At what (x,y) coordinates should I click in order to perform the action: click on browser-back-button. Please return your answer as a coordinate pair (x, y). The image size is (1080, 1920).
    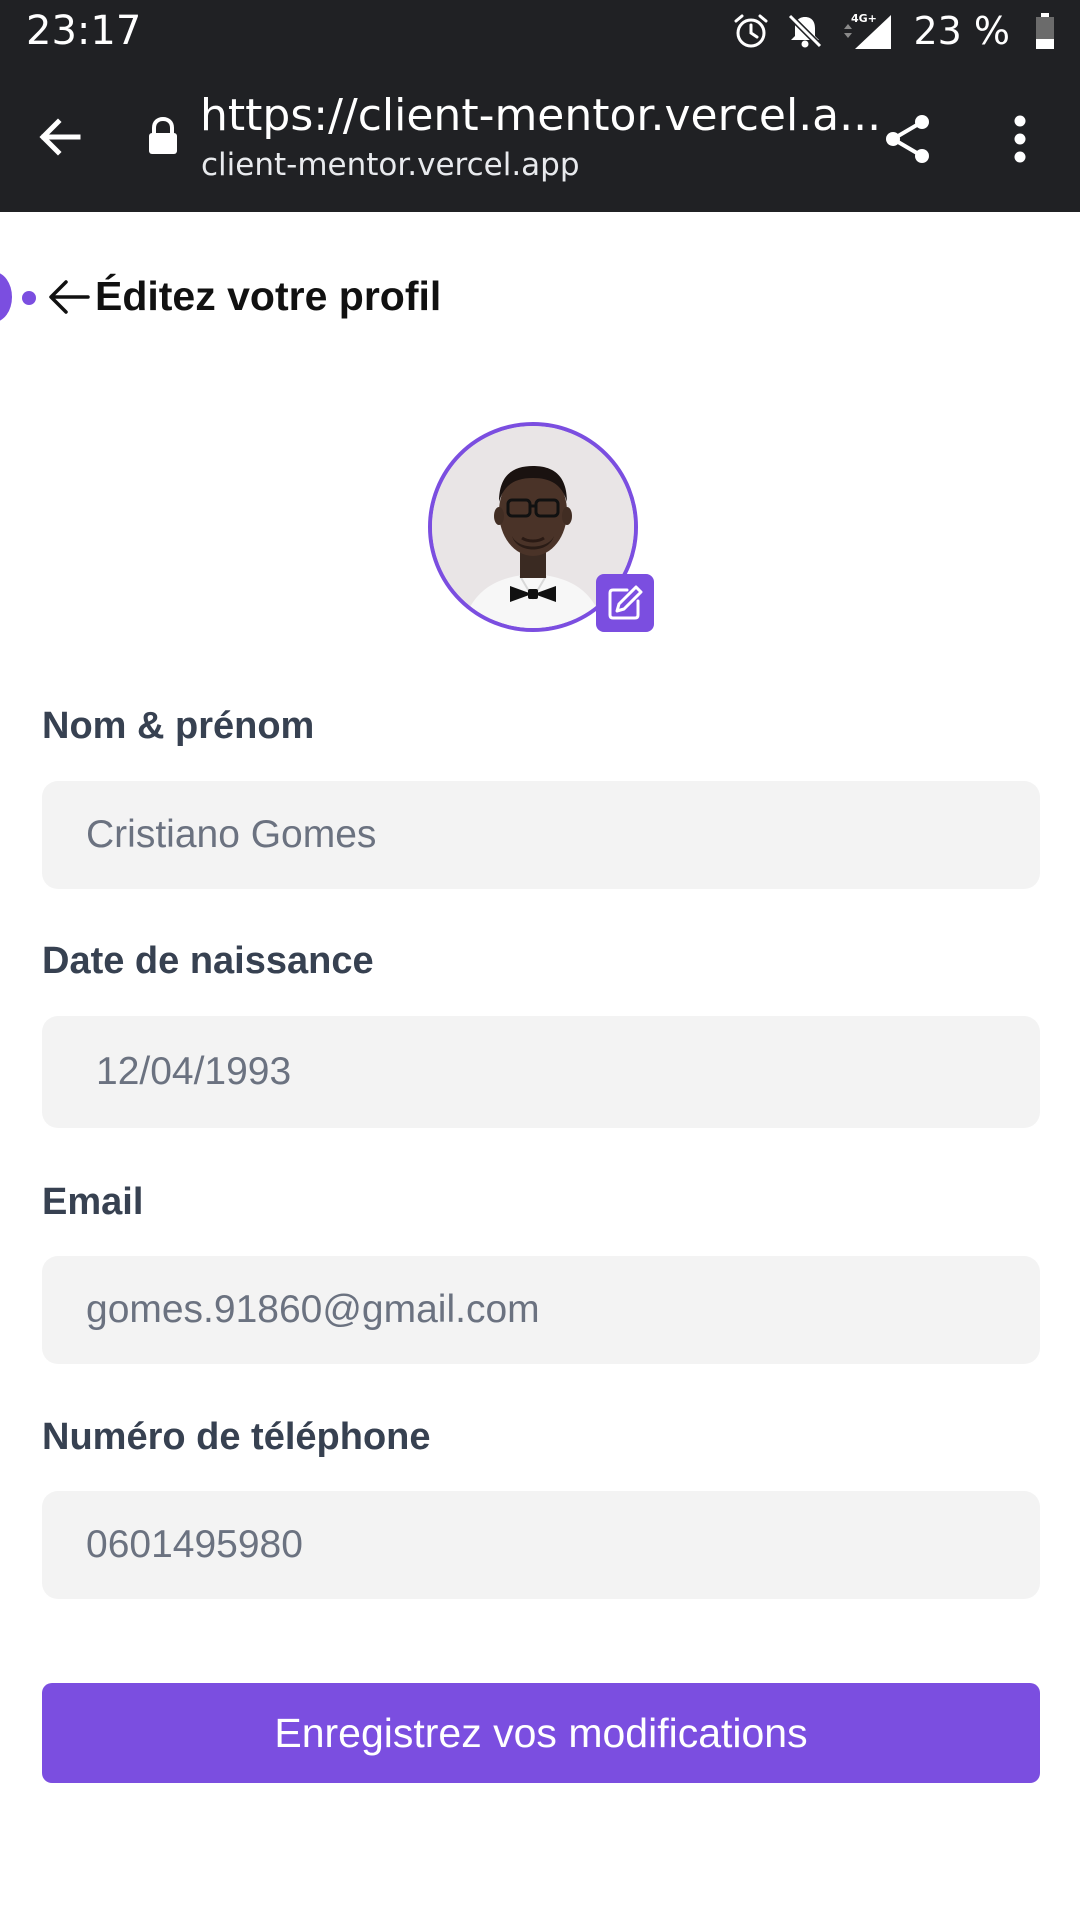
    Looking at the image, I should click on (60, 137).